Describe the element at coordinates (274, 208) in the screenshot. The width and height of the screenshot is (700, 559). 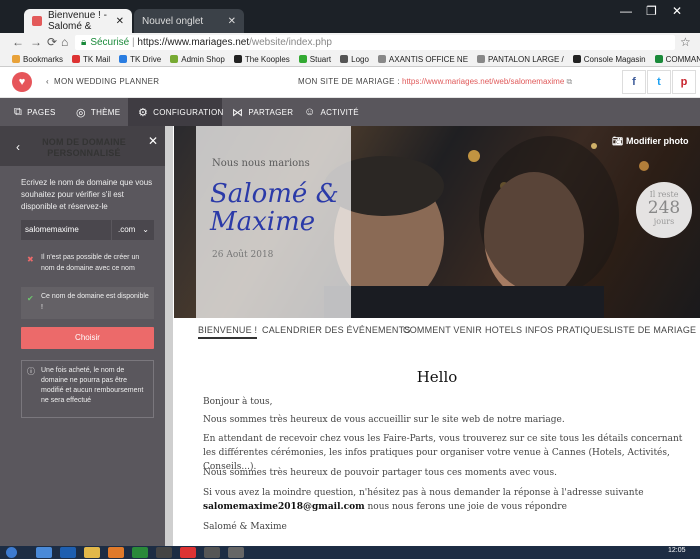
I see `couple-names: Salomé & Maxime` at that location.